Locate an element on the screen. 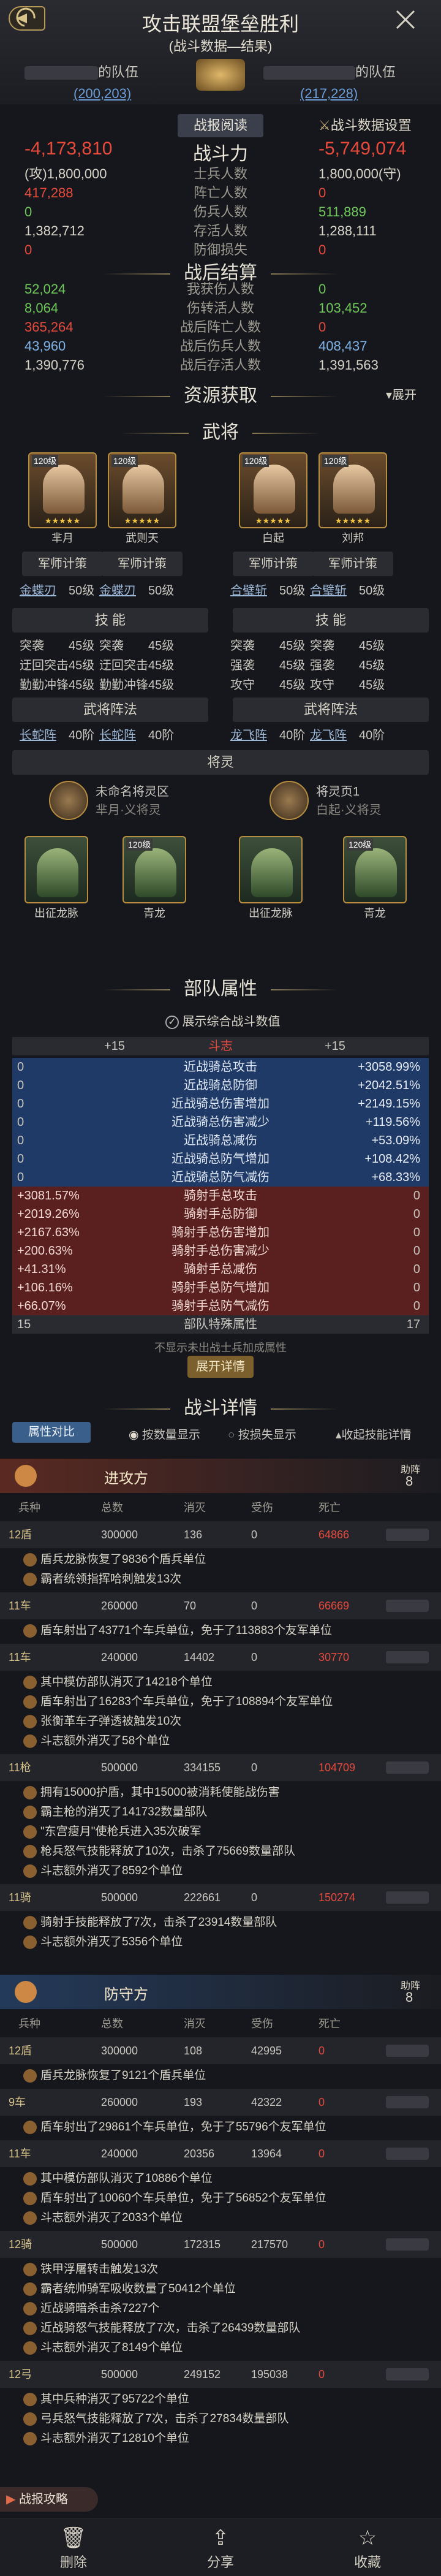 This screenshot has width=441, height=2576. tab-report: 战报阅读 is located at coordinates (221, 125).